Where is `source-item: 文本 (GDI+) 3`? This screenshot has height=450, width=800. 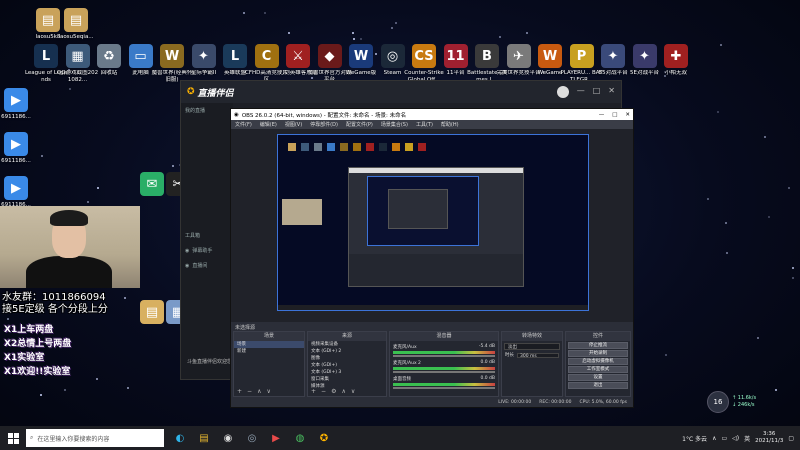 source-item: 文本 (GDI+) 3 is located at coordinates (347, 372).